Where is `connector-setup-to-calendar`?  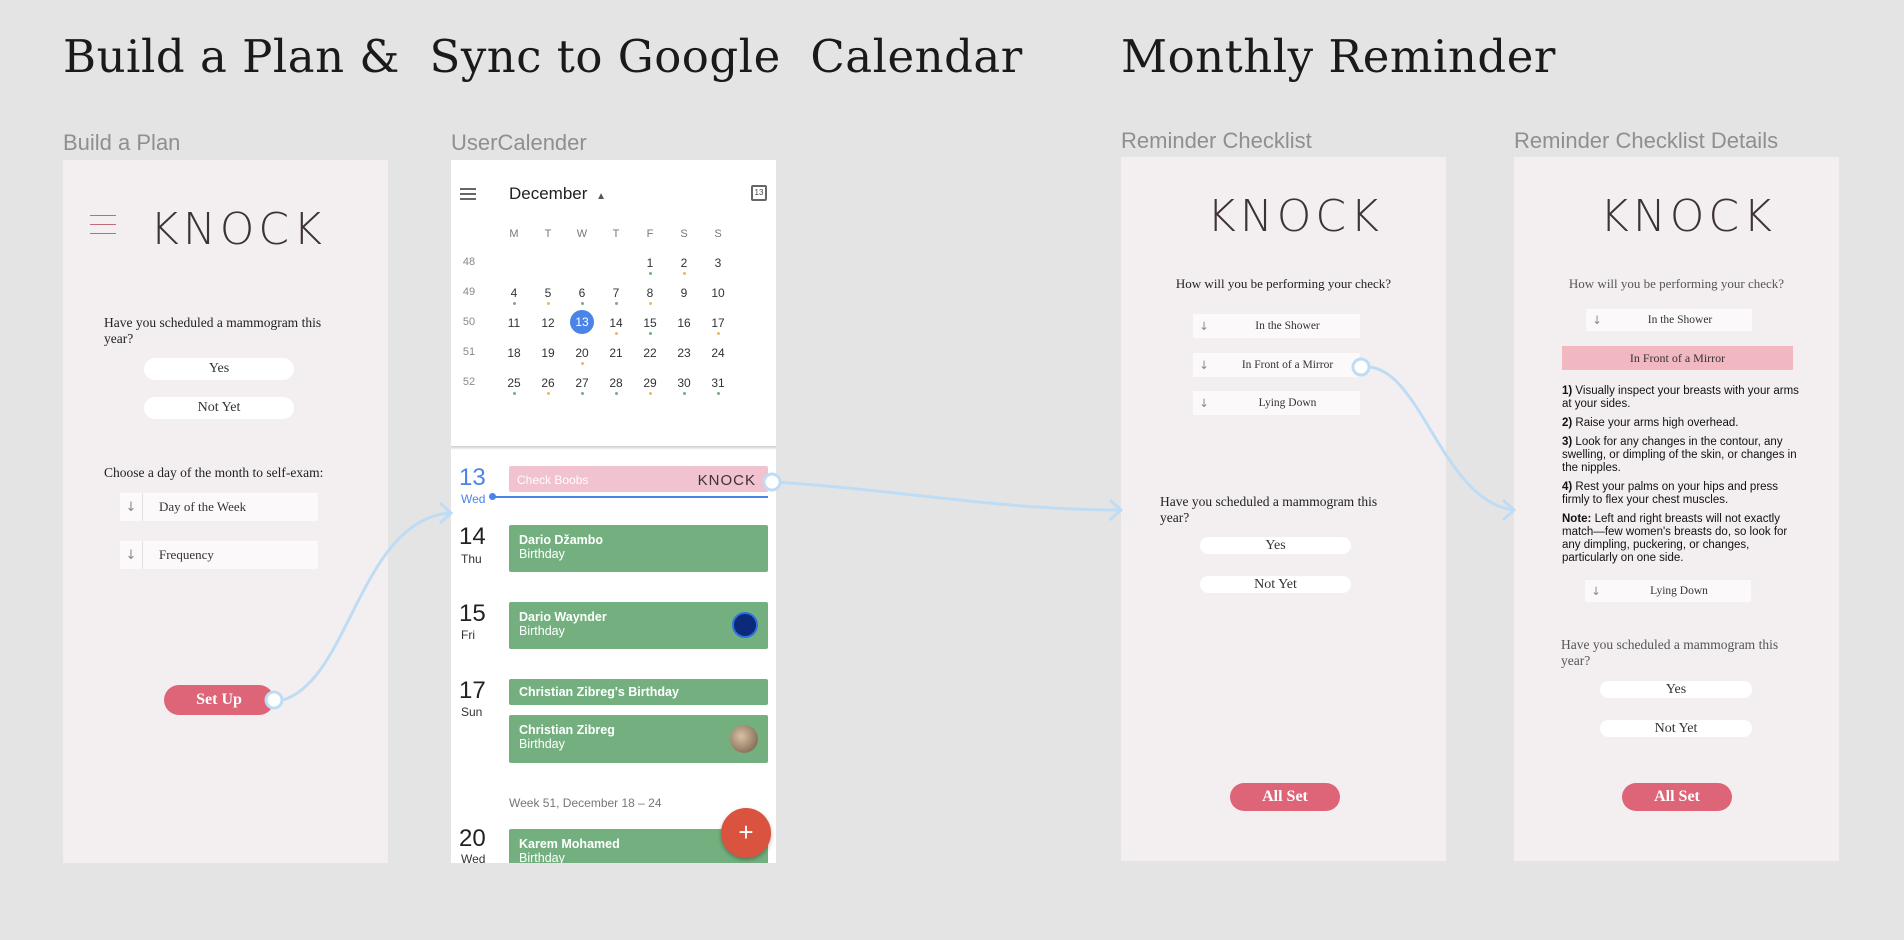
connector-setup-to-calendar is located at coordinates (366, 606).